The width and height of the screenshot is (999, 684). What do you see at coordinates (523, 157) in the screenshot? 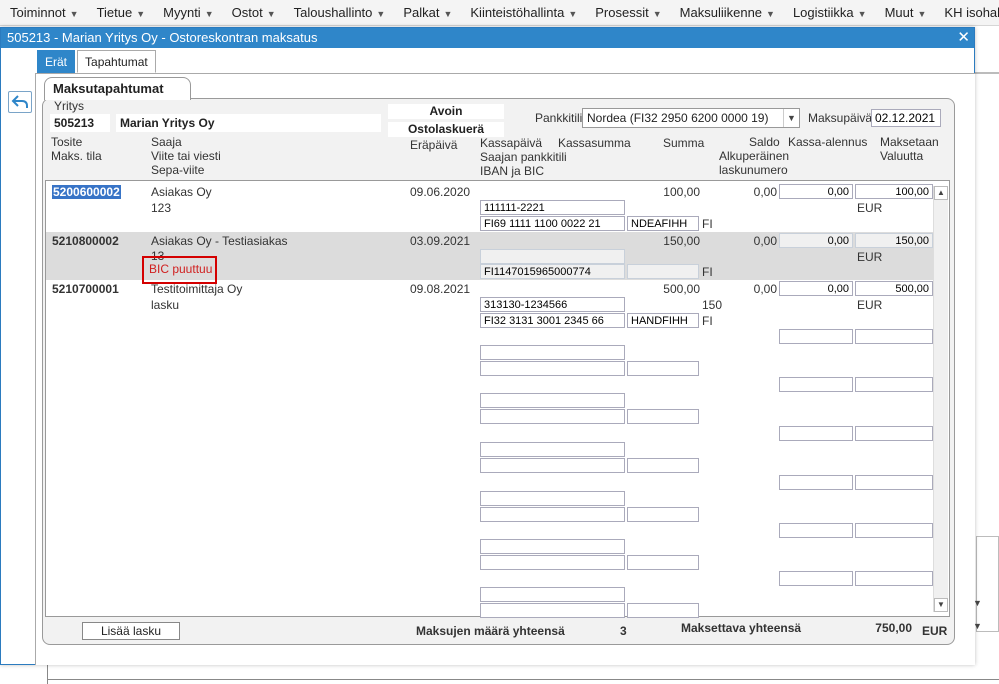
I see `header-saajan-pankkitili: Saajan pankkitili` at bounding box center [523, 157].